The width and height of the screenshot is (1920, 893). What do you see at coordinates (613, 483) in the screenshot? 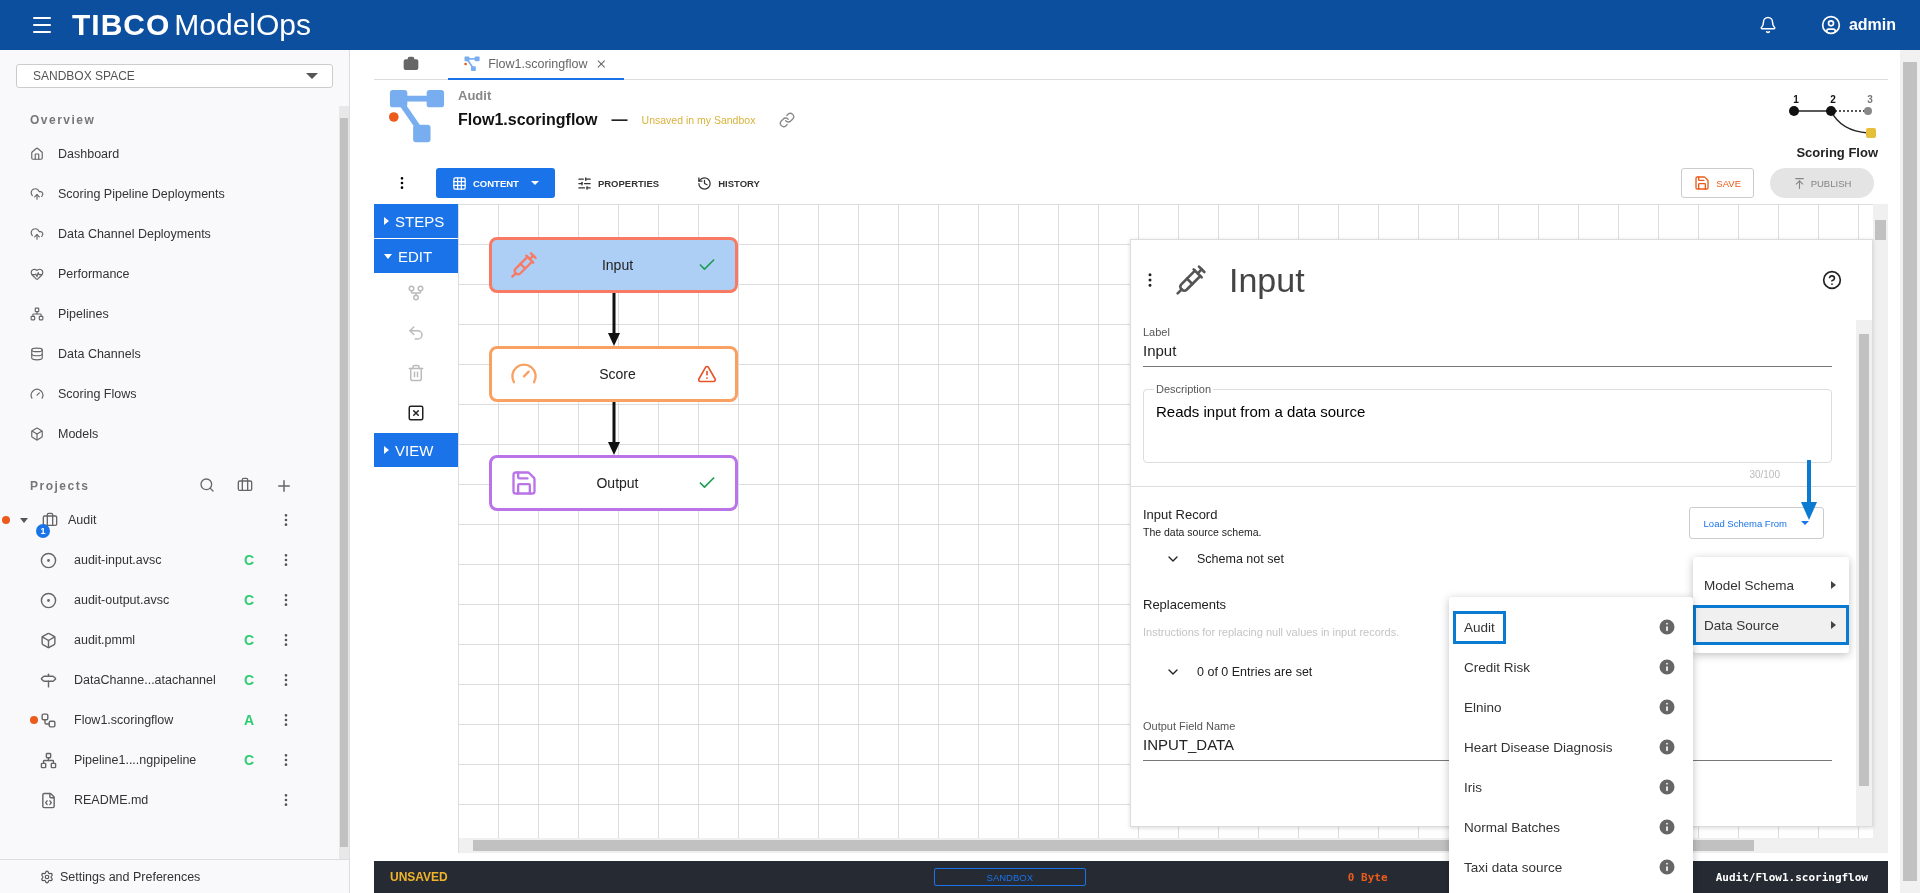
I see `flow-node: Output` at bounding box center [613, 483].